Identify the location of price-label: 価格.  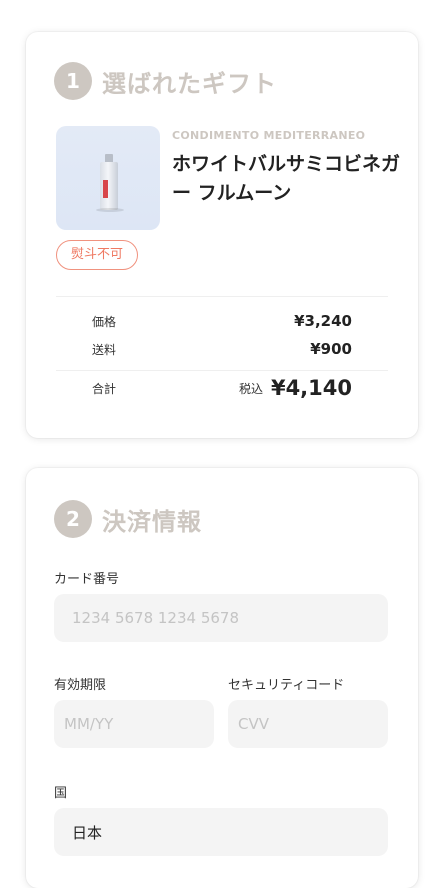
(104, 321).